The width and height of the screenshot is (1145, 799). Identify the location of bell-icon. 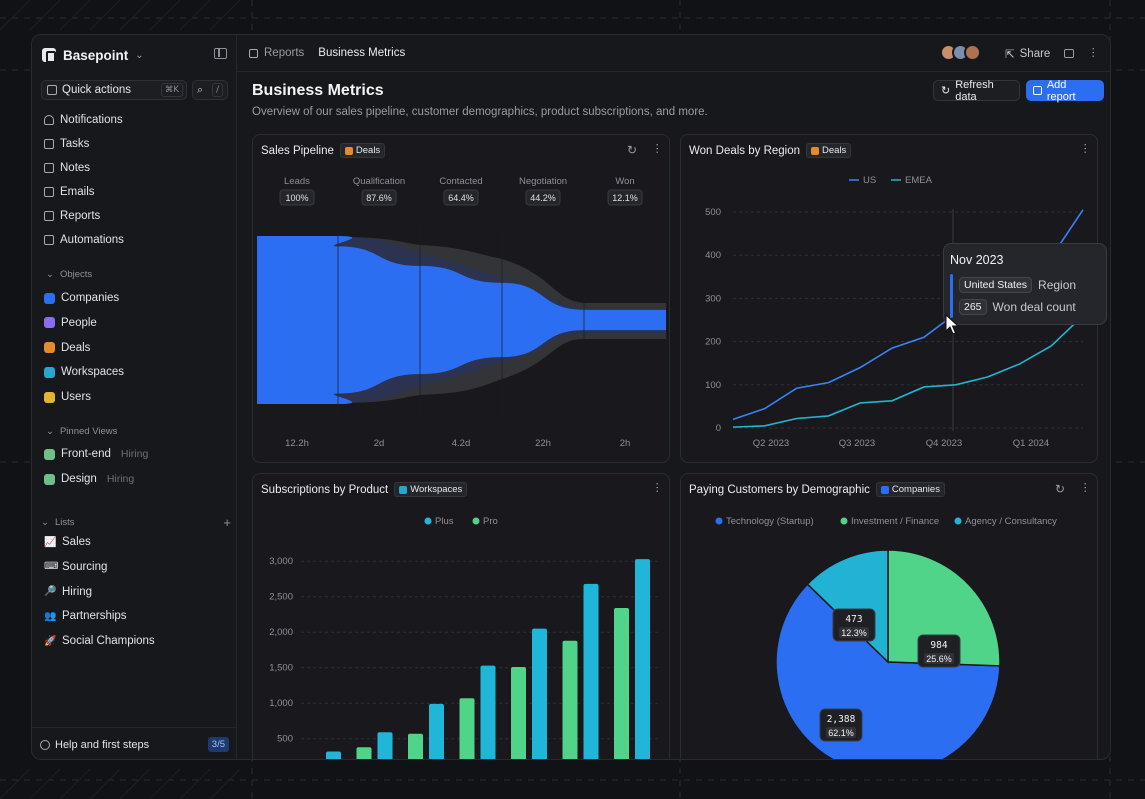
(49, 120).